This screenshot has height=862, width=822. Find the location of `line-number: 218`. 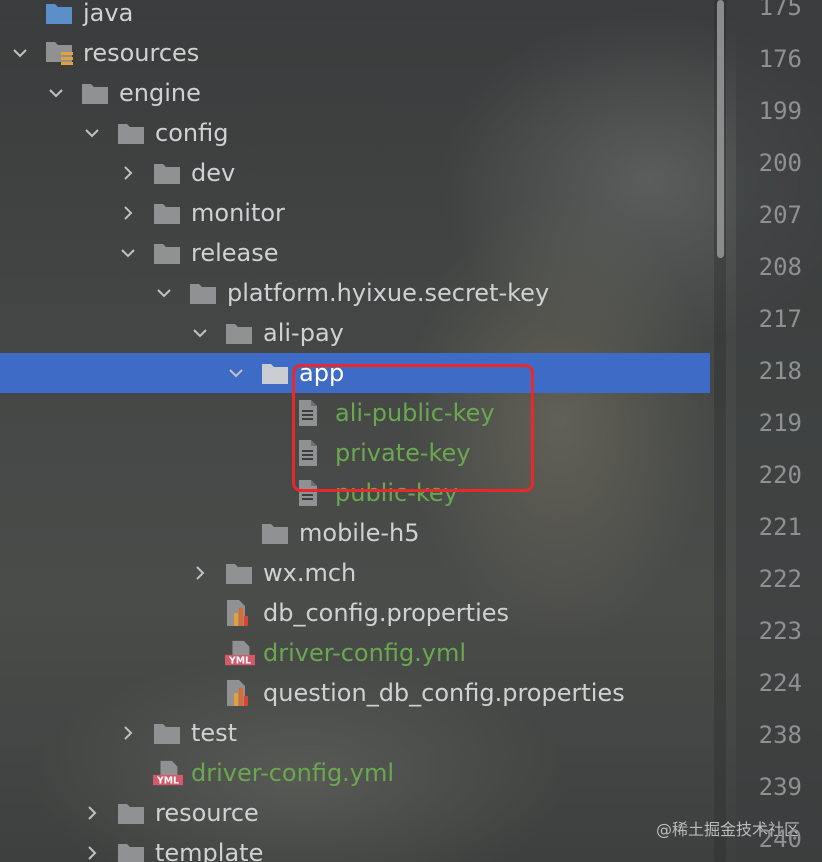

line-number: 218 is located at coordinates (780, 371).